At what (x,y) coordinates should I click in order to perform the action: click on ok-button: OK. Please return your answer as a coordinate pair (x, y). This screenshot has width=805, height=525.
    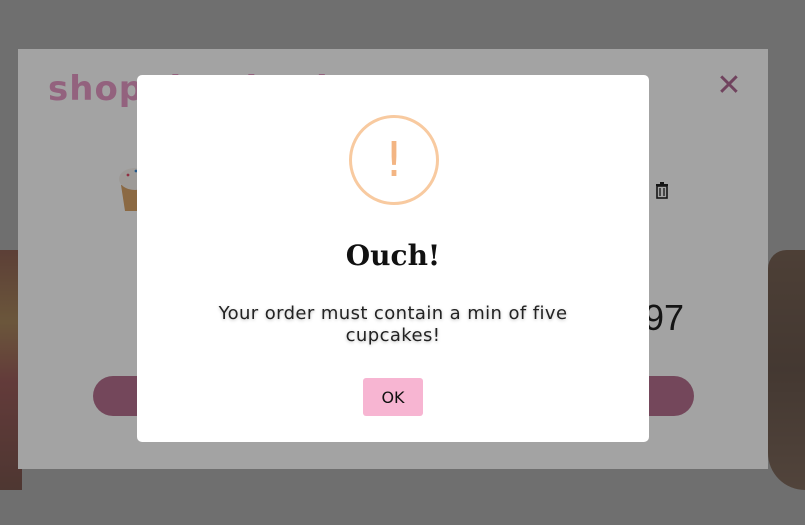
    Looking at the image, I should click on (393, 397).